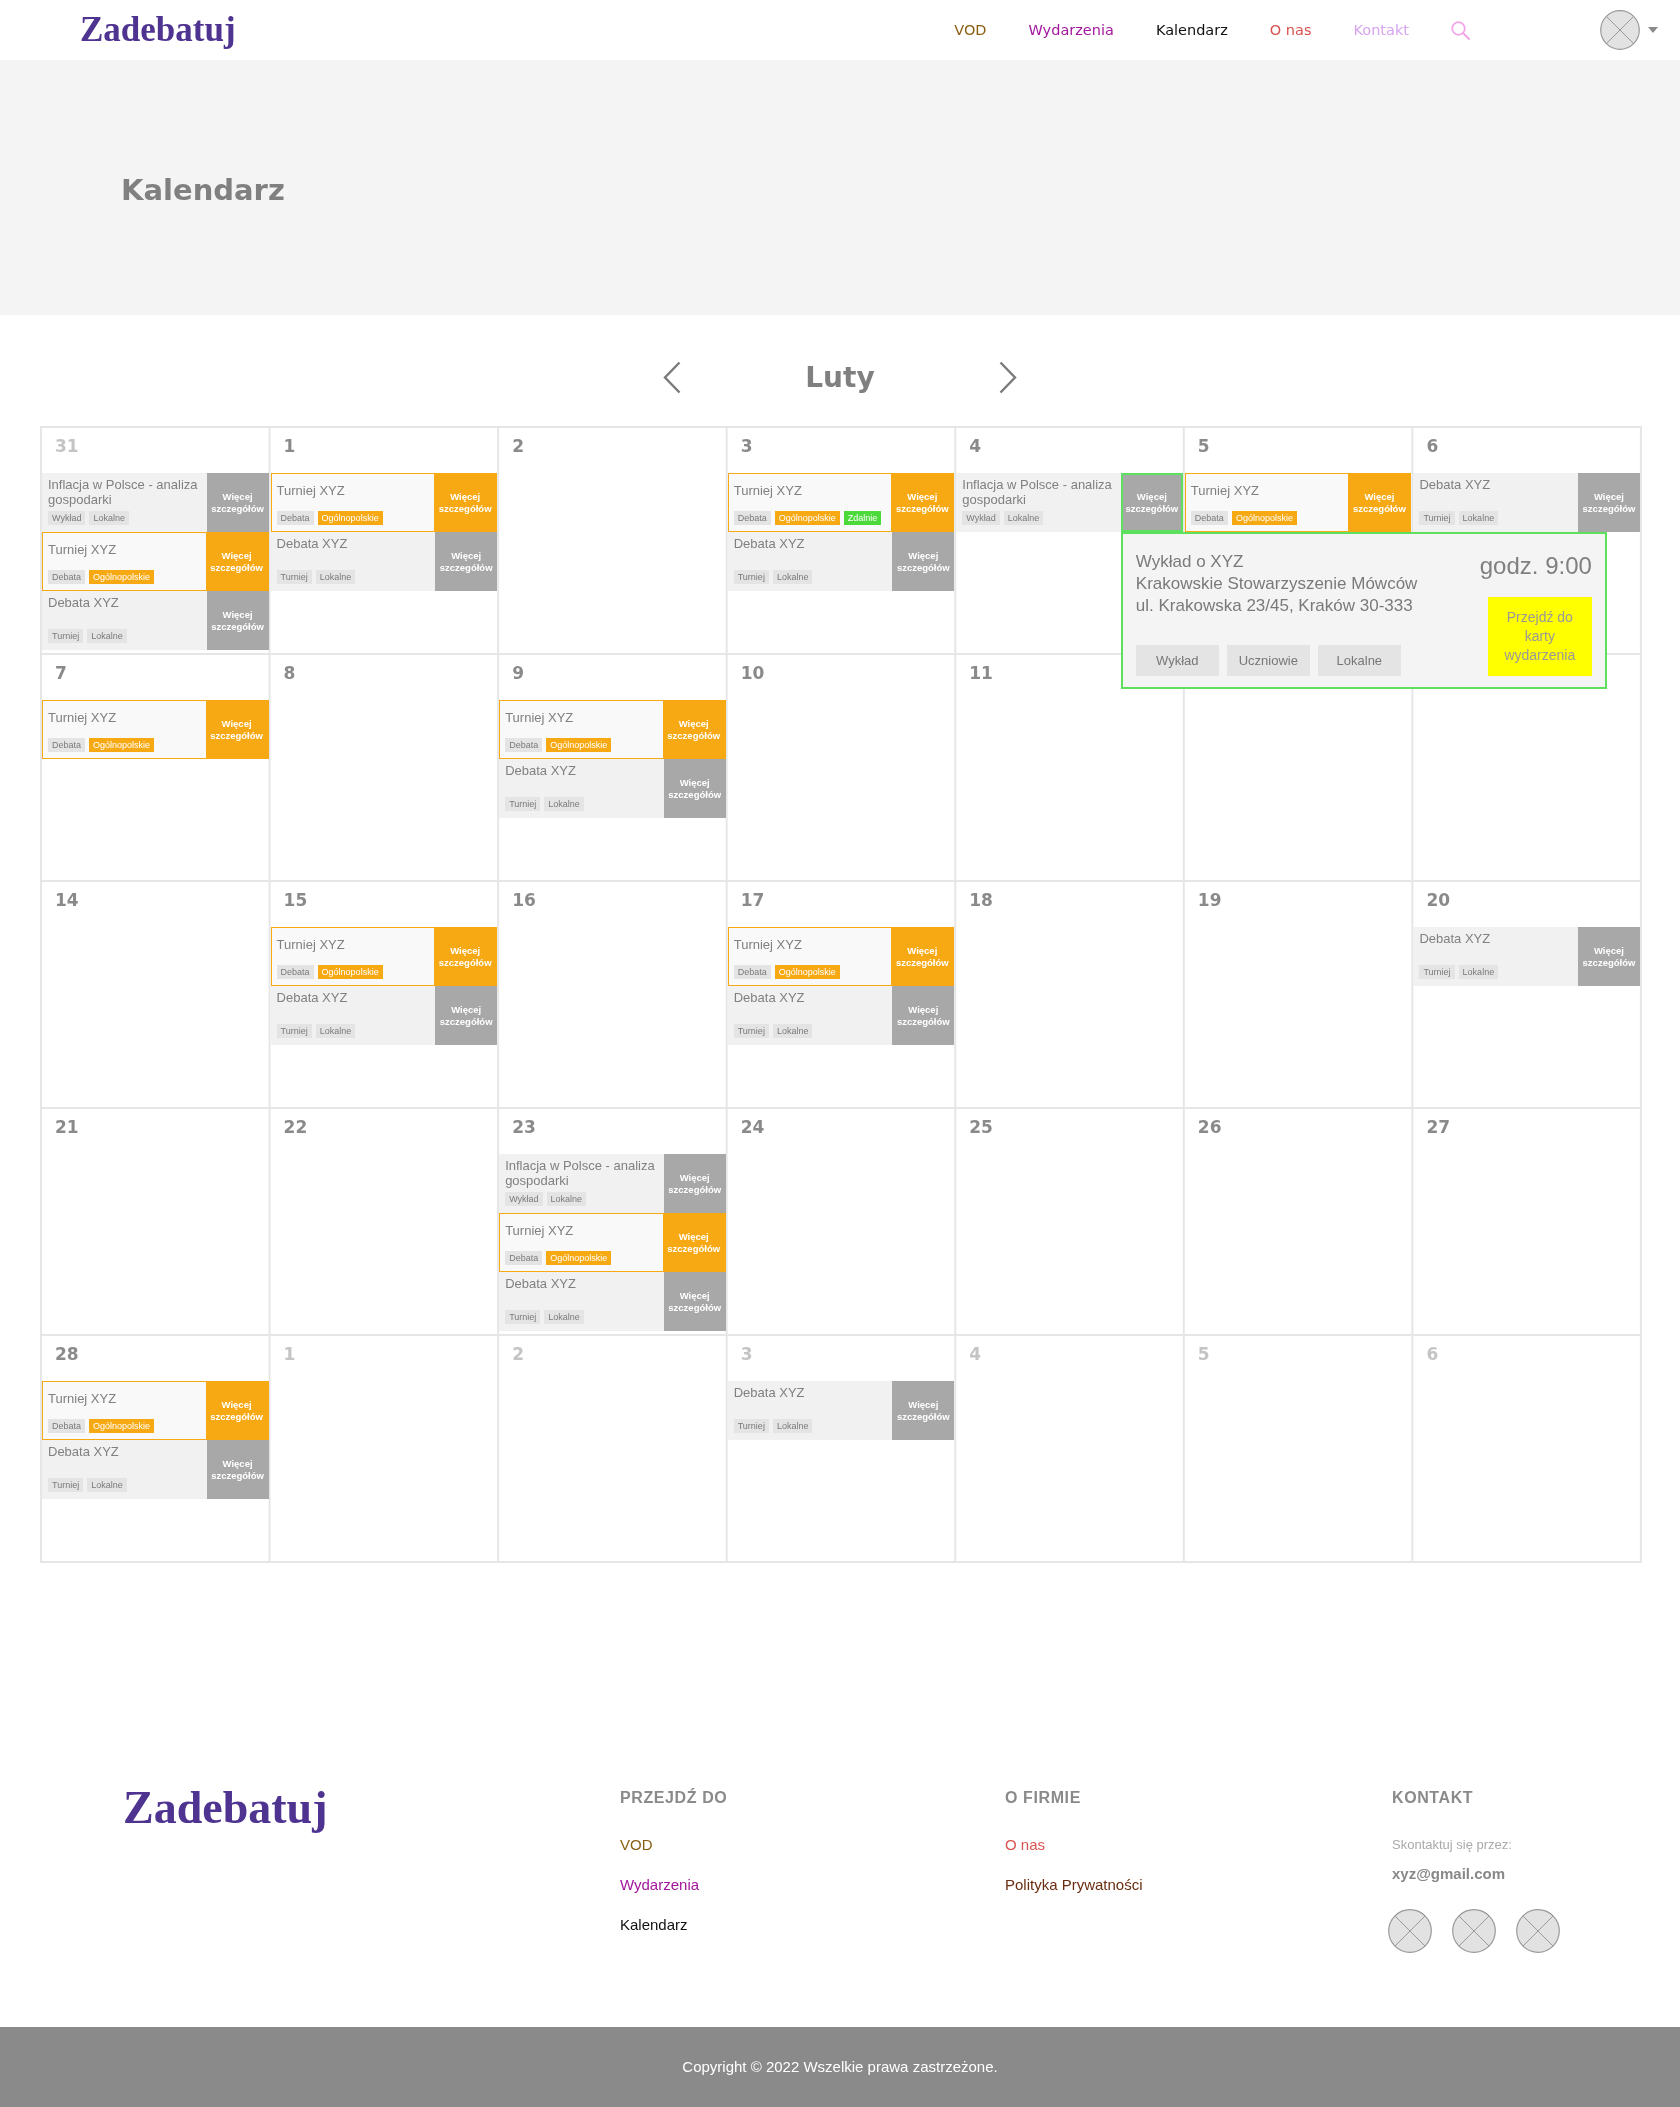  What do you see at coordinates (1191, 30) in the screenshot?
I see `nav-link: Kalendarz` at bounding box center [1191, 30].